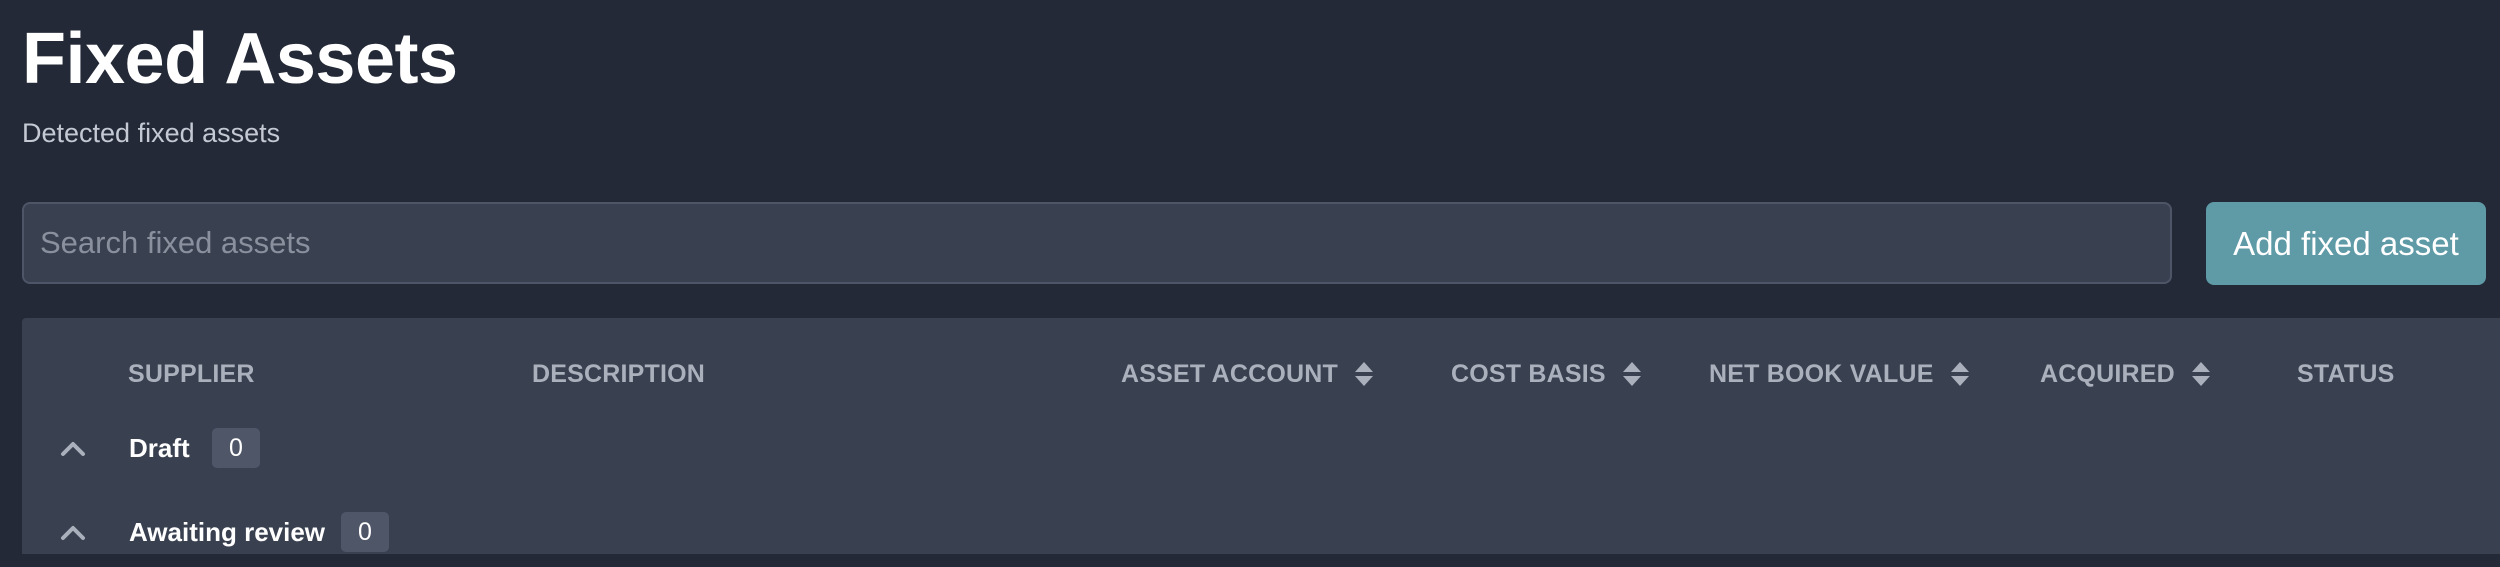 Image resolution: width=2500 pixels, height=567 pixels. What do you see at coordinates (227, 531) in the screenshot?
I see `group-label: Awaiting review` at bounding box center [227, 531].